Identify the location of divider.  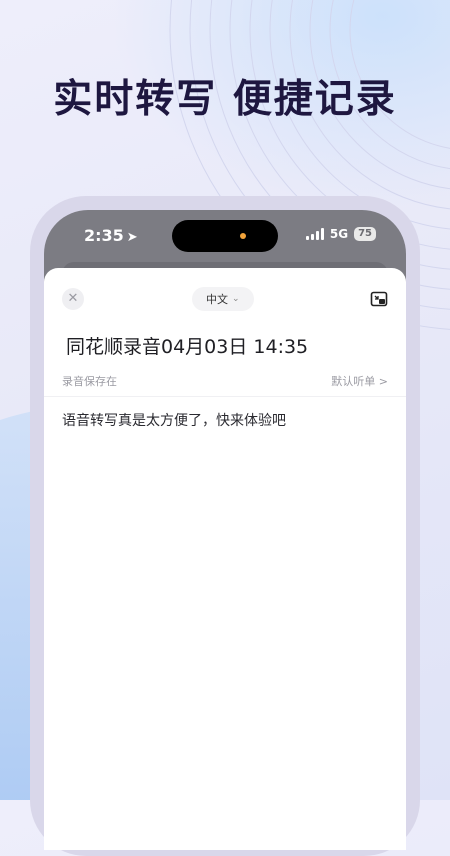
(225, 396).